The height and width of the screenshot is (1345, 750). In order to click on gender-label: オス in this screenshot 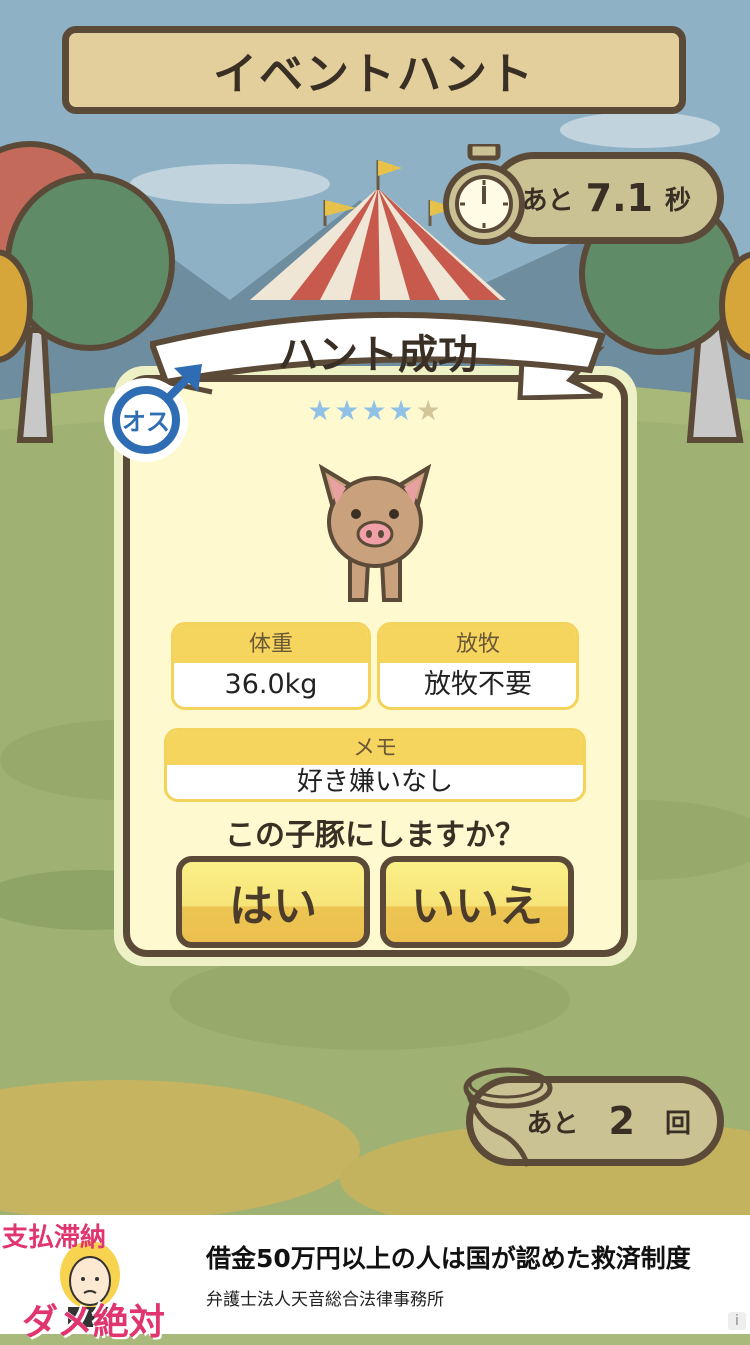, I will do `click(146, 422)`.